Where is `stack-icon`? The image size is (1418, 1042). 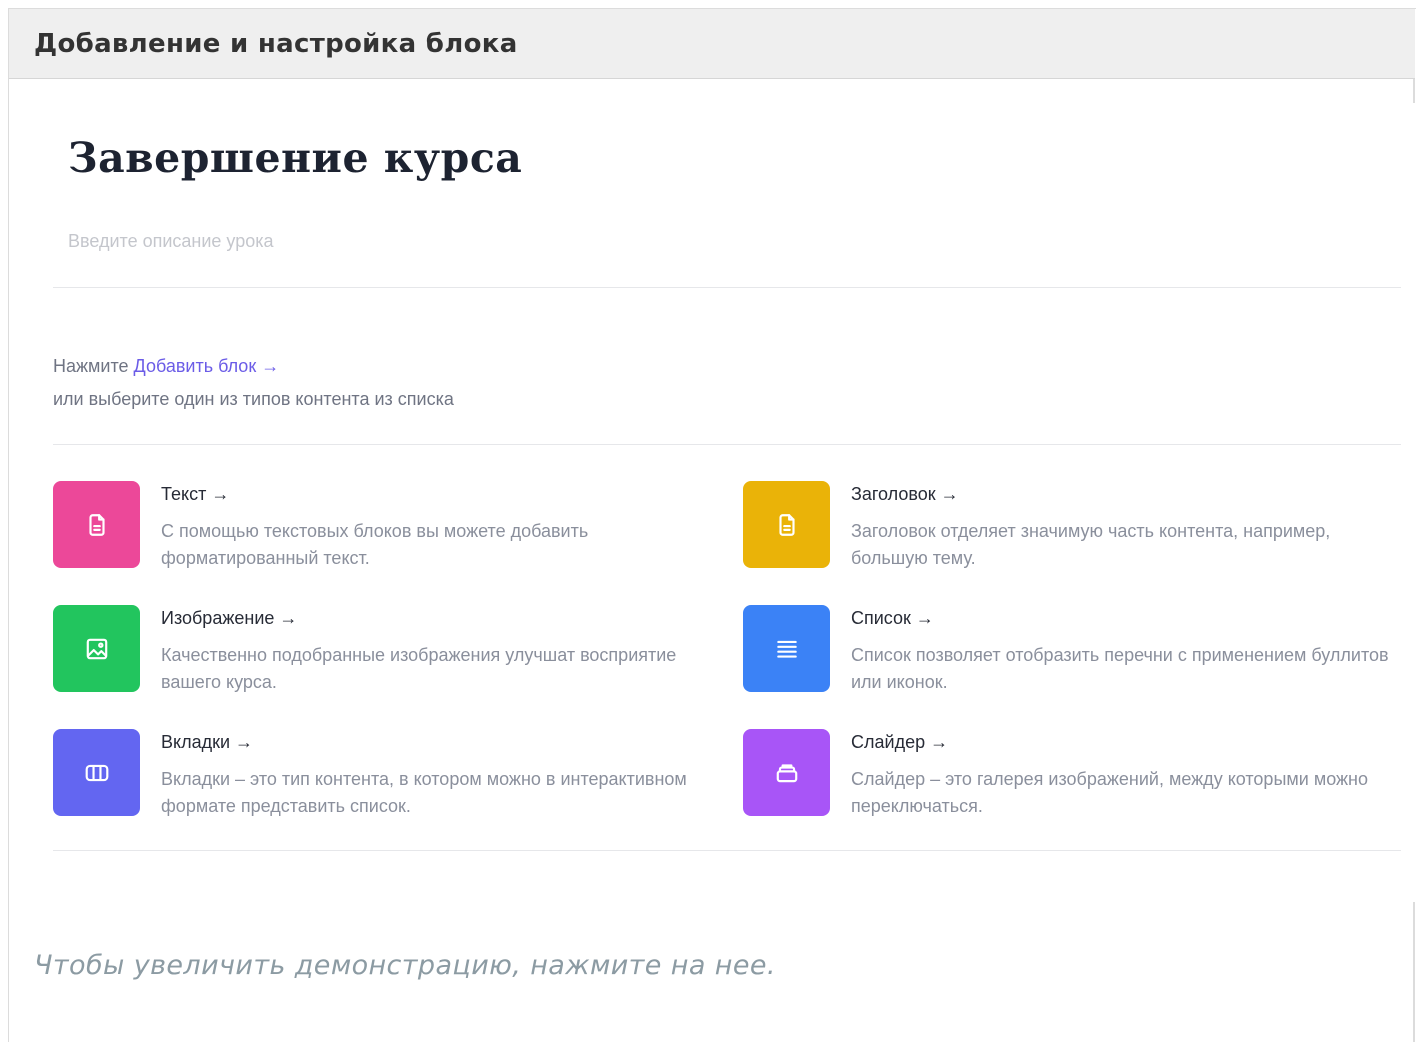 stack-icon is located at coordinates (786, 772).